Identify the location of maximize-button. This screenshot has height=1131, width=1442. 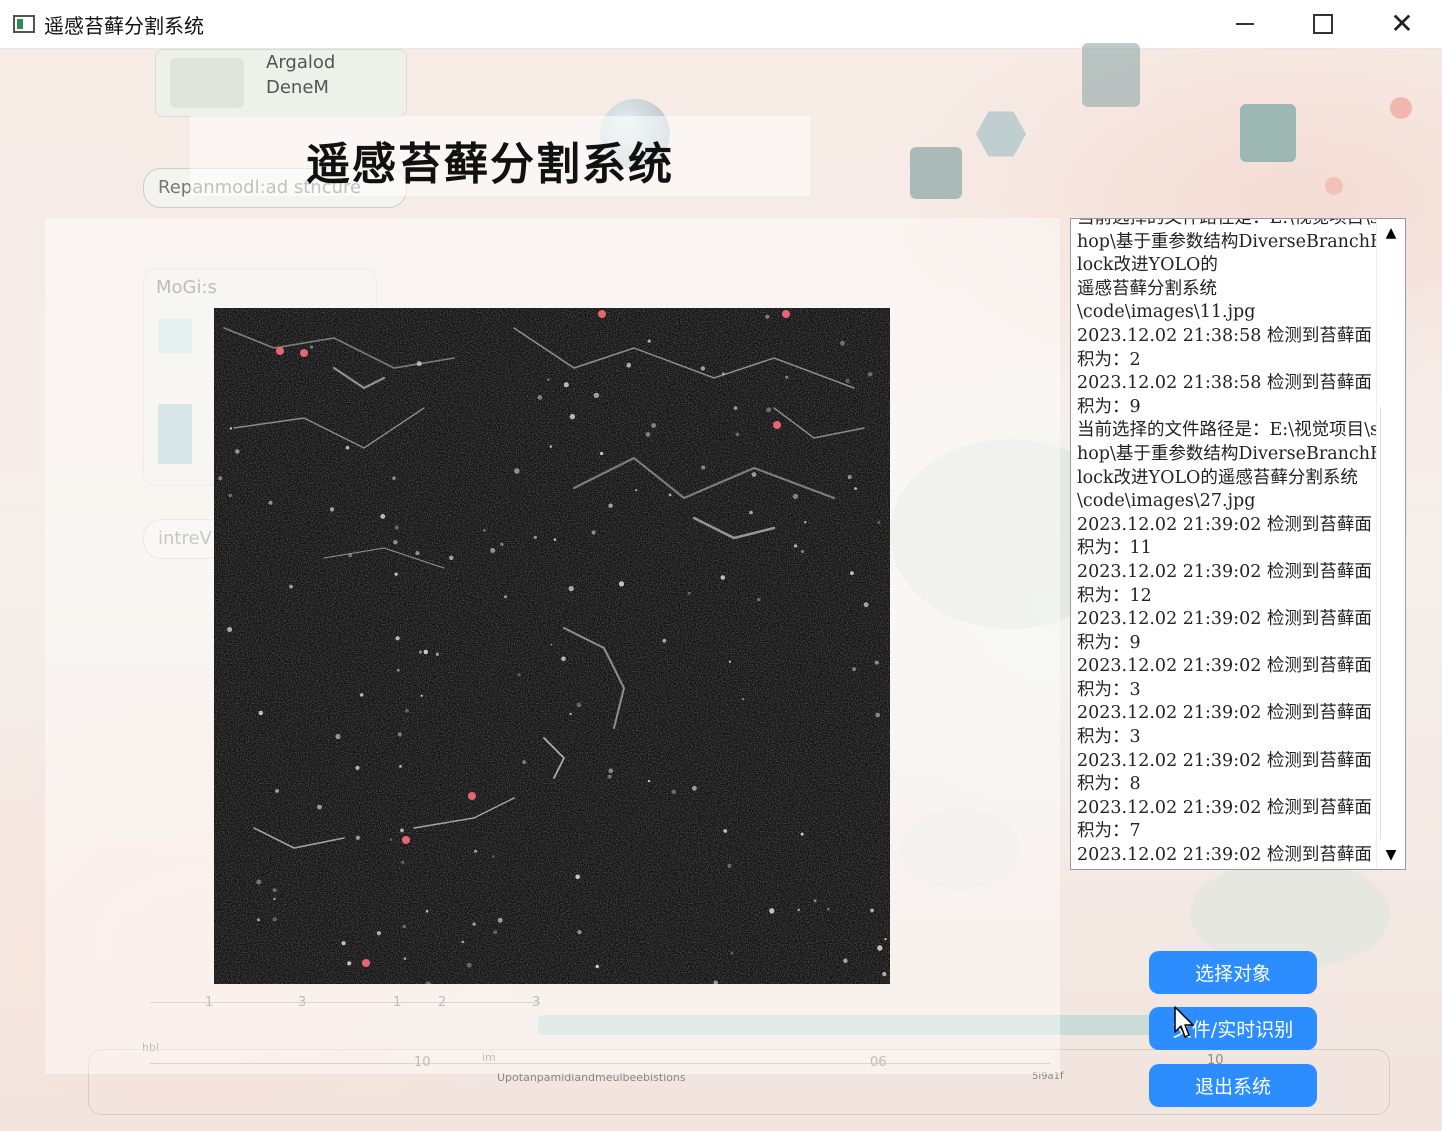
(1323, 24).